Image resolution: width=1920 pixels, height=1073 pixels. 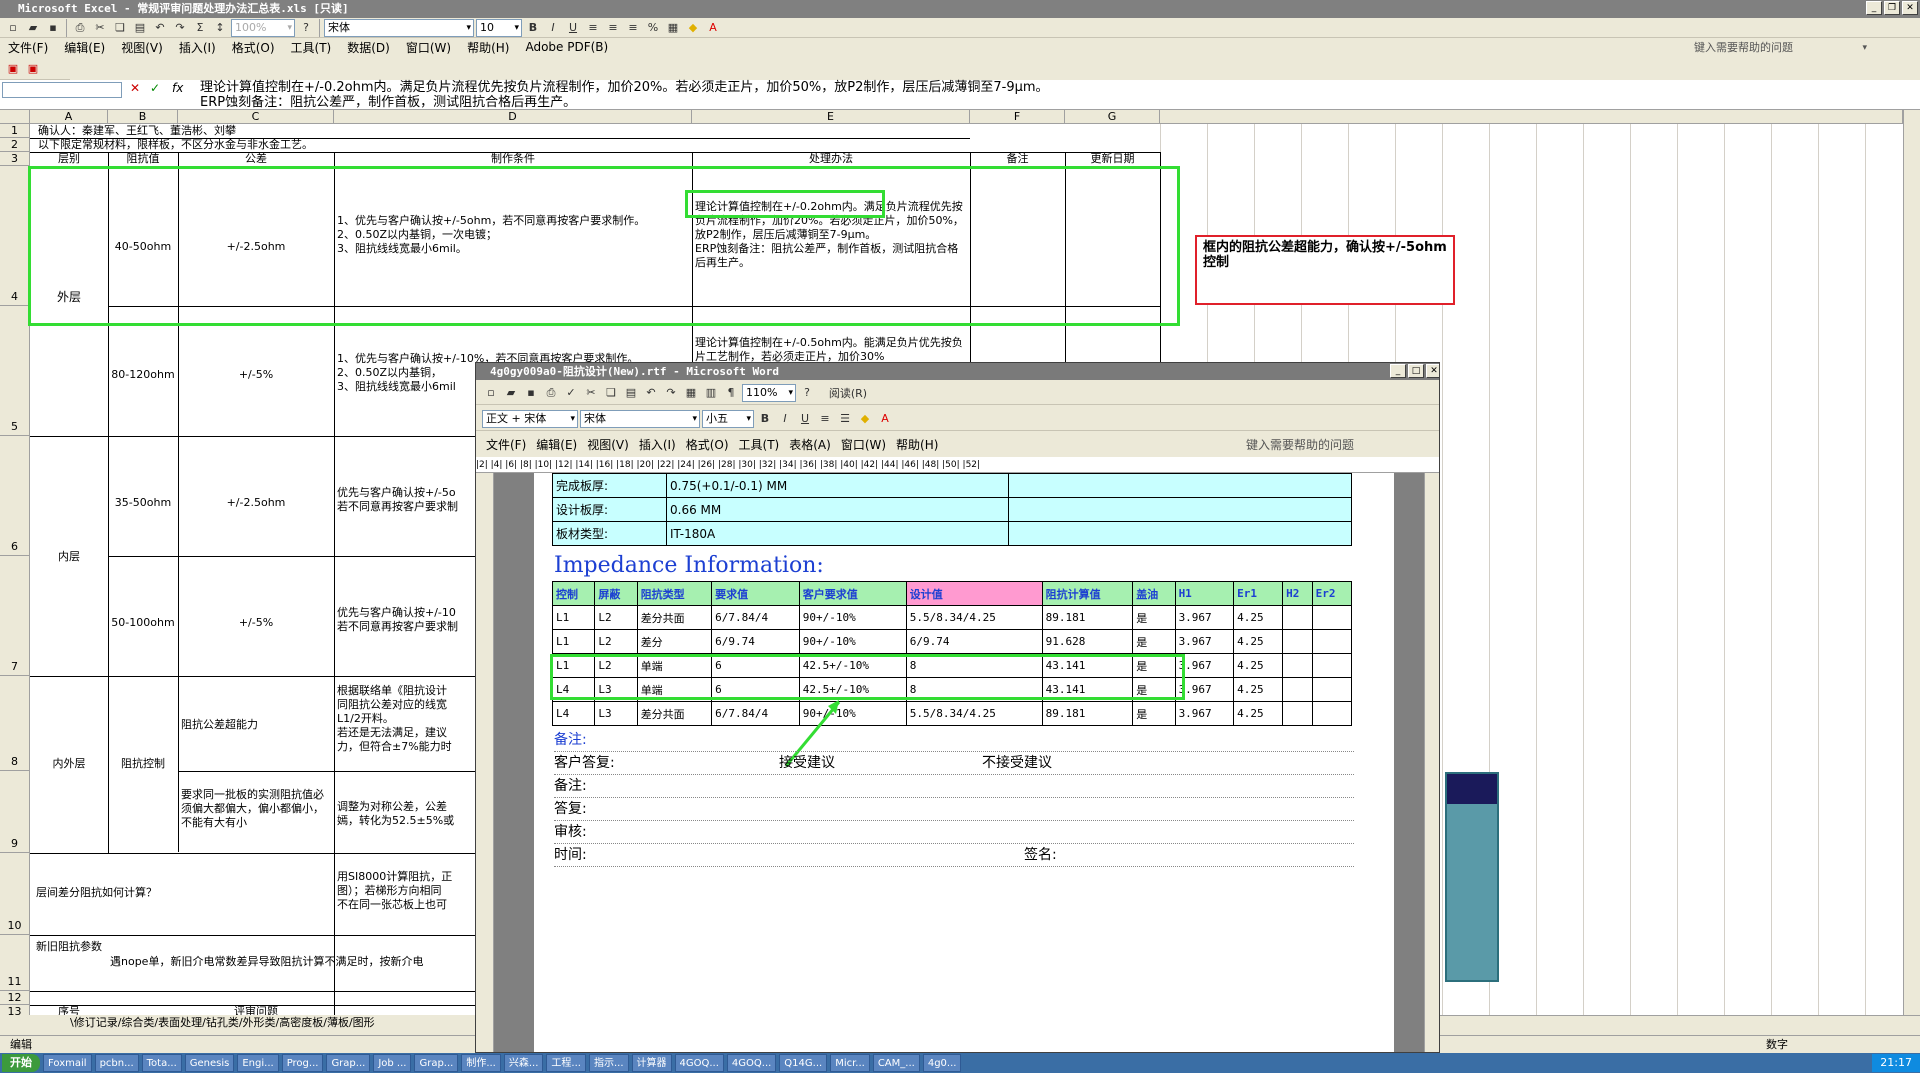 I want to click on col-header-c: C, so click(x=256, y=117).